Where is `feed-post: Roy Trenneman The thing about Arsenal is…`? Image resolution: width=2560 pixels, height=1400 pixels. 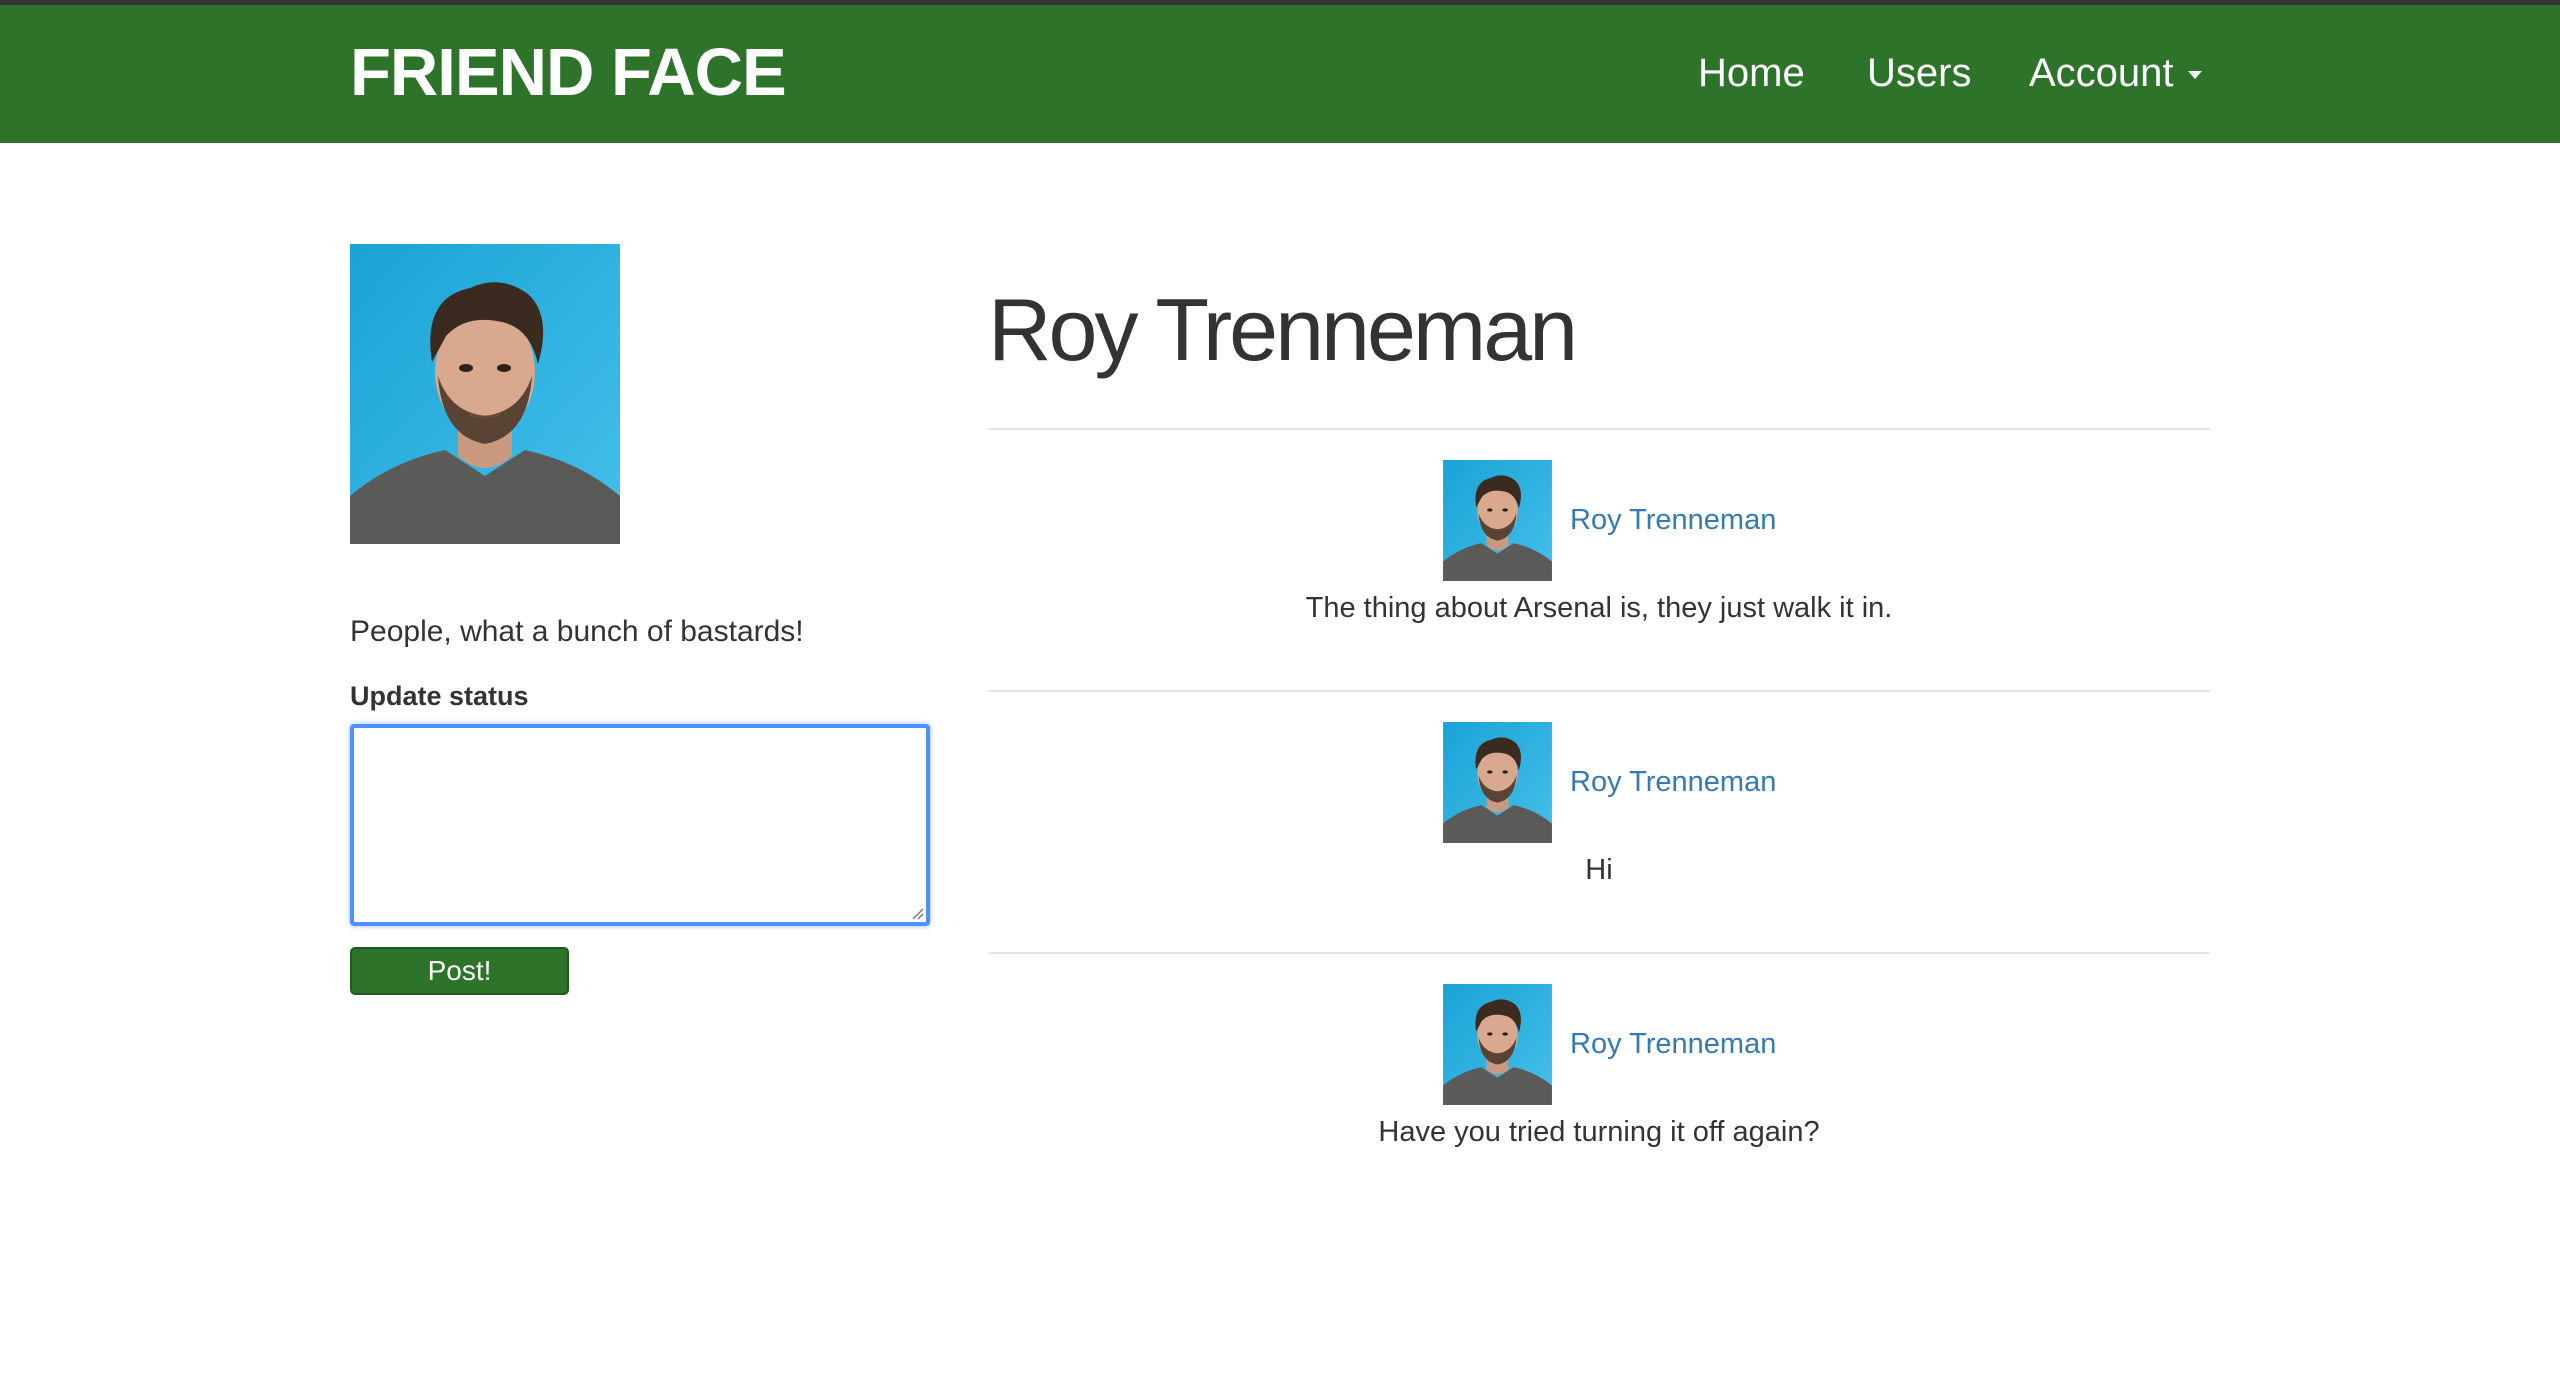 feed-post: Roy Trenneman The thing about Arsenal is… is located at coordinates (1599, 560).